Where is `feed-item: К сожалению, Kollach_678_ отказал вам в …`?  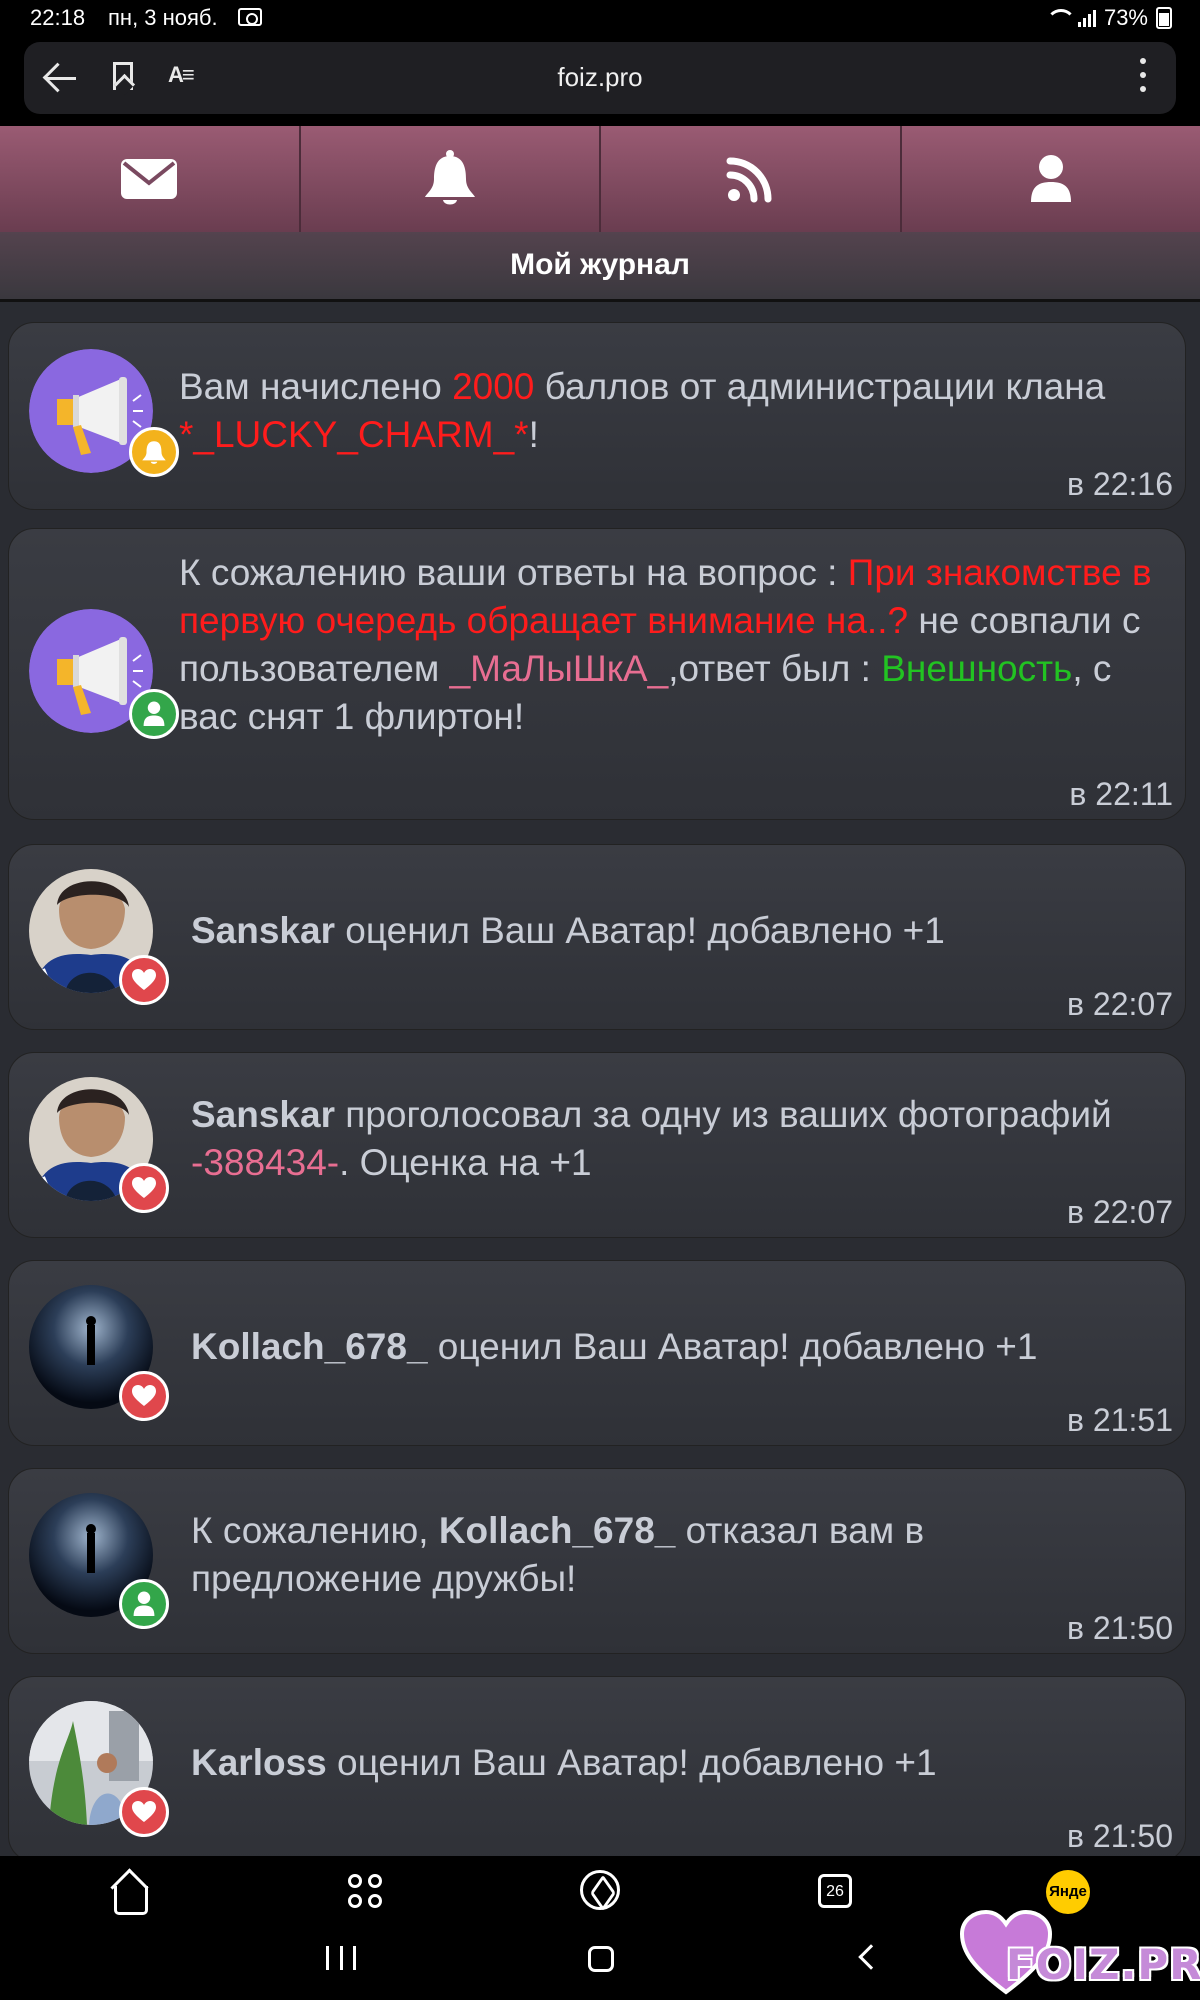 feed-item: К сожалению, Kollach_678_ отказал вам в … is located at coordinates (597, 1561).